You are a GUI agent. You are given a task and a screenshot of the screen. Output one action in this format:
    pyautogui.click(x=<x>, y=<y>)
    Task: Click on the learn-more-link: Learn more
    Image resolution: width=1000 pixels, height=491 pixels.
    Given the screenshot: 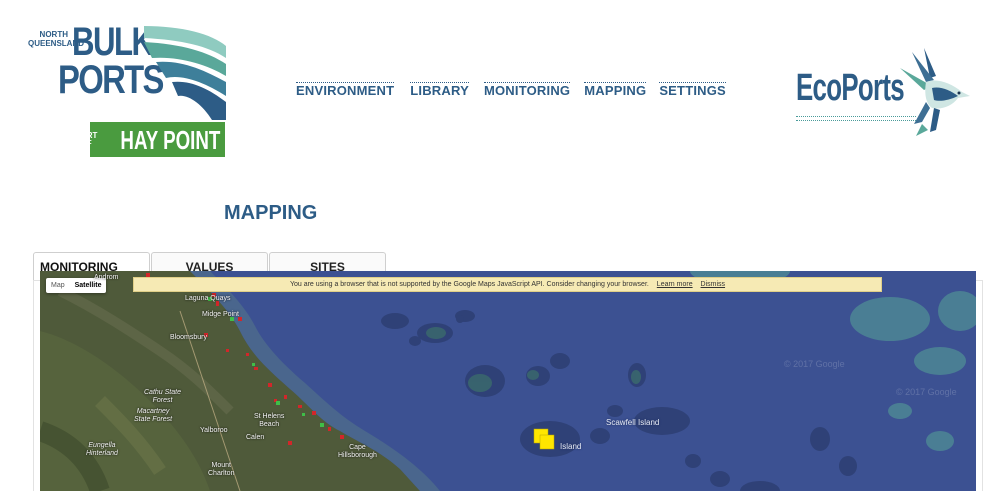 What is the action you would take?
    pyautogui.click(x=675, y=284)
    